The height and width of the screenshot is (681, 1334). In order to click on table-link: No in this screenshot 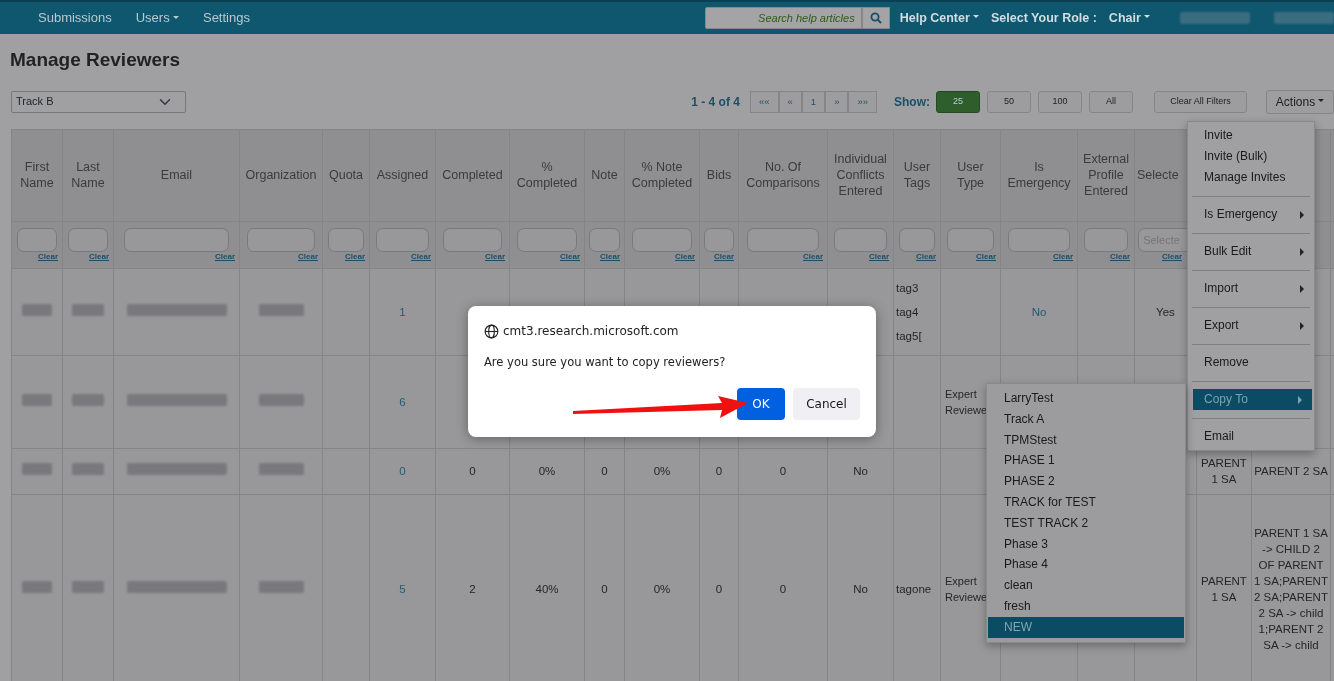, I will do `click(1039, 311)`.